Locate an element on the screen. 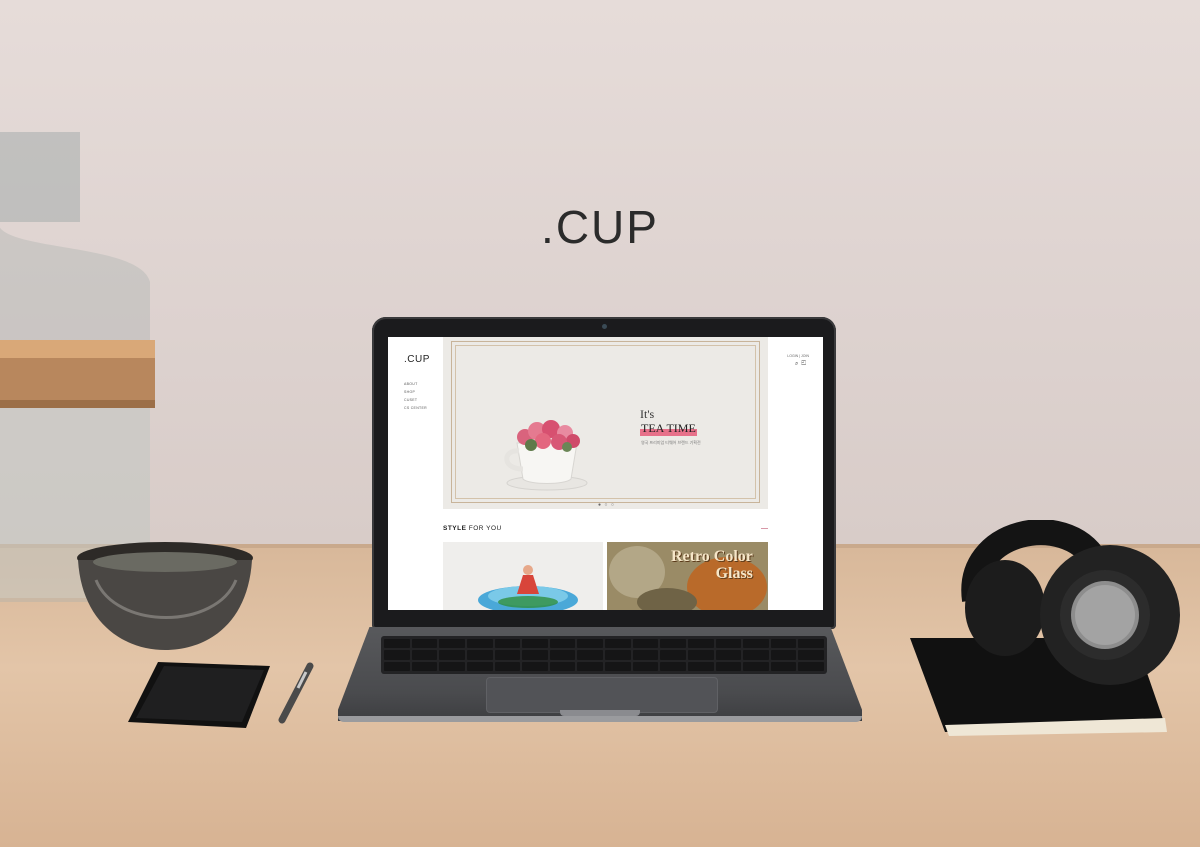 The height and width of the screenshot is (847, 1200). site-nav: ABOUT SHOP CUSET CS CENTER is located at coordinates (415, 396).